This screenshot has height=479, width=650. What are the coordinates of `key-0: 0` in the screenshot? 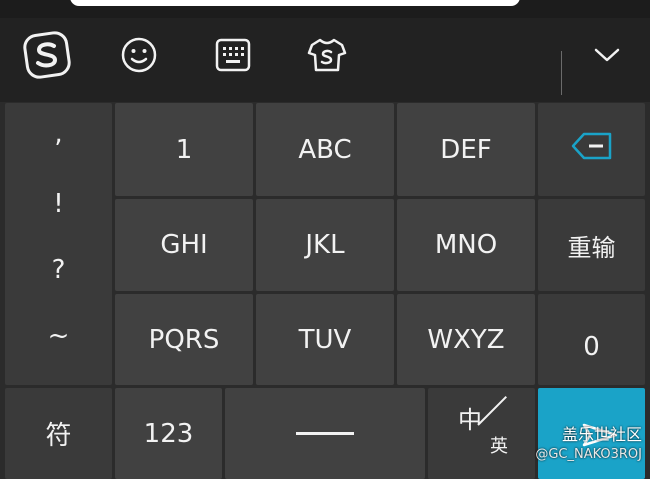 It's located at (591, 339).